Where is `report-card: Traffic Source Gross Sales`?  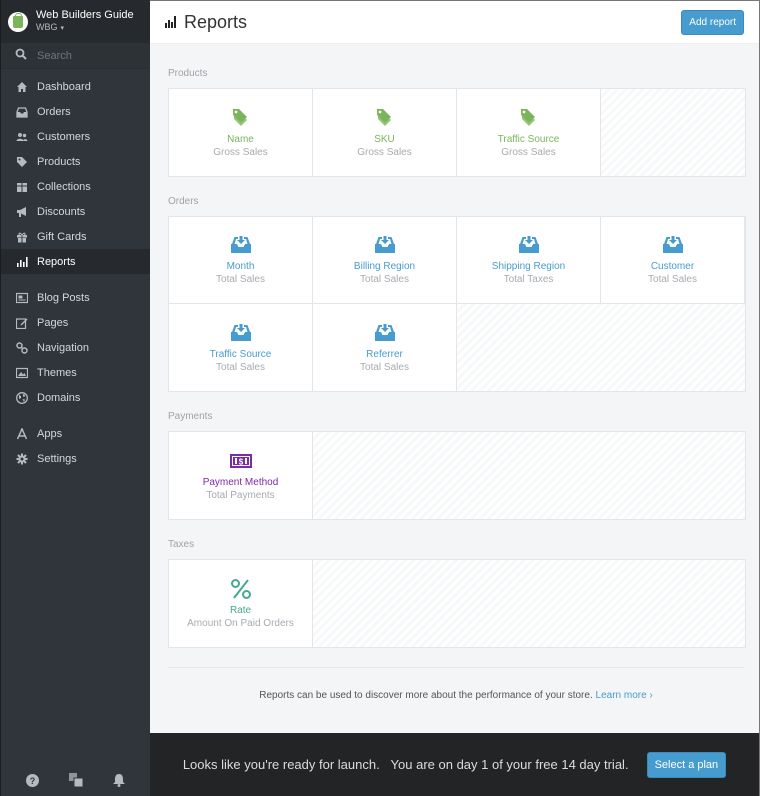 report-card: Traffic Source Gross Sales is located at coordinates (529, 132).